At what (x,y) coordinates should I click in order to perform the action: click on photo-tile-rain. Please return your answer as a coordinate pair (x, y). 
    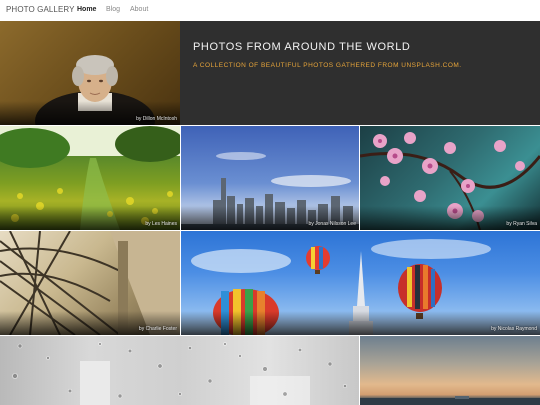
    Looking at the image, I should click on (179, 370).